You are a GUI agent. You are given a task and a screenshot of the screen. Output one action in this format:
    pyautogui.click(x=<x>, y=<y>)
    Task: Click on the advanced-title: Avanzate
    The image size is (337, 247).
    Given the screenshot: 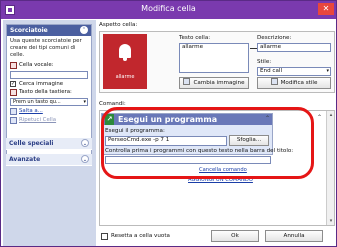 What is the action you would take?
    pyautogui.click(x=25, y=159)
    